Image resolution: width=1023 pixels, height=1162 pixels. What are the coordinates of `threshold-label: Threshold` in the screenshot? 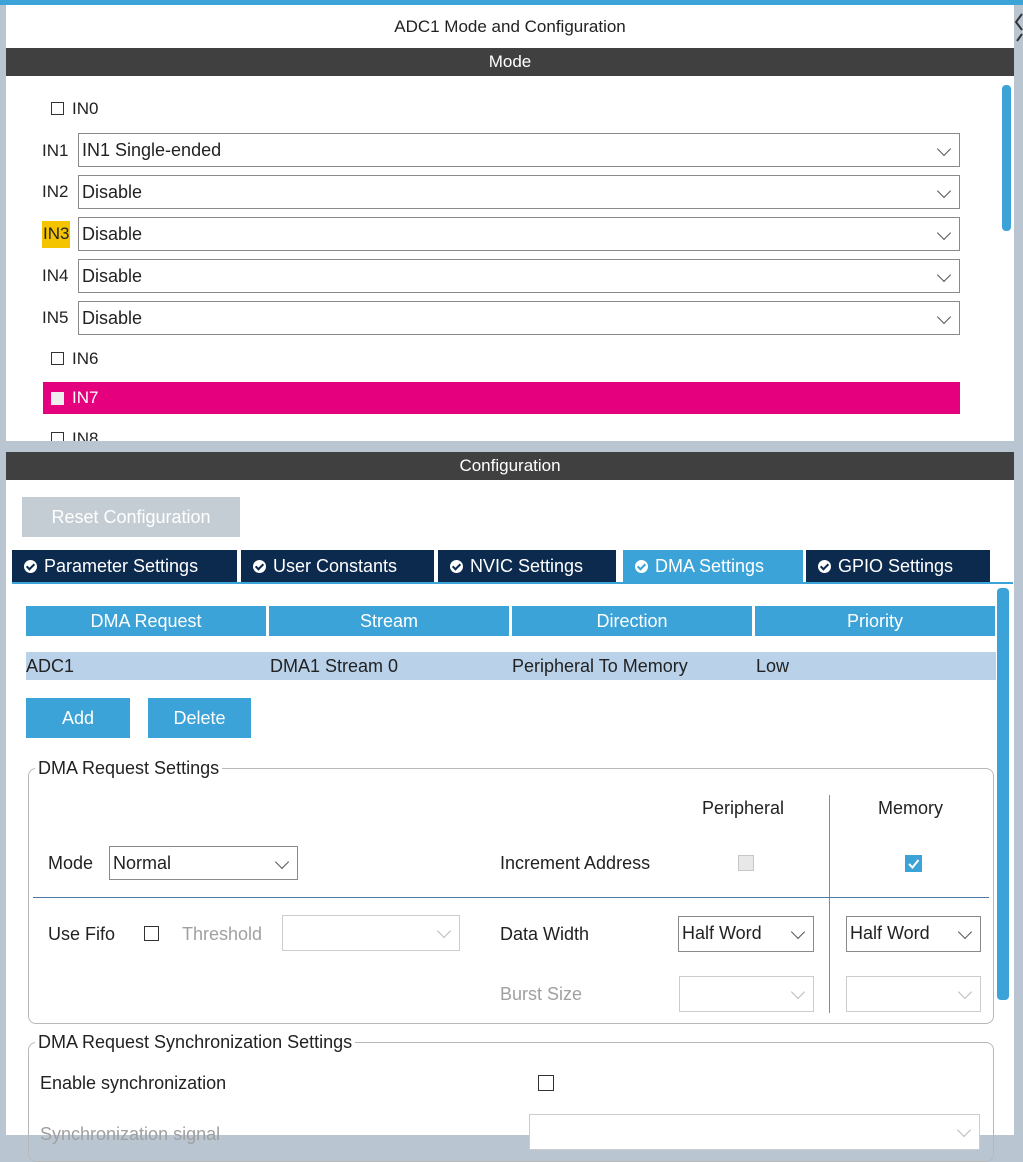 It's located at (222, 934).